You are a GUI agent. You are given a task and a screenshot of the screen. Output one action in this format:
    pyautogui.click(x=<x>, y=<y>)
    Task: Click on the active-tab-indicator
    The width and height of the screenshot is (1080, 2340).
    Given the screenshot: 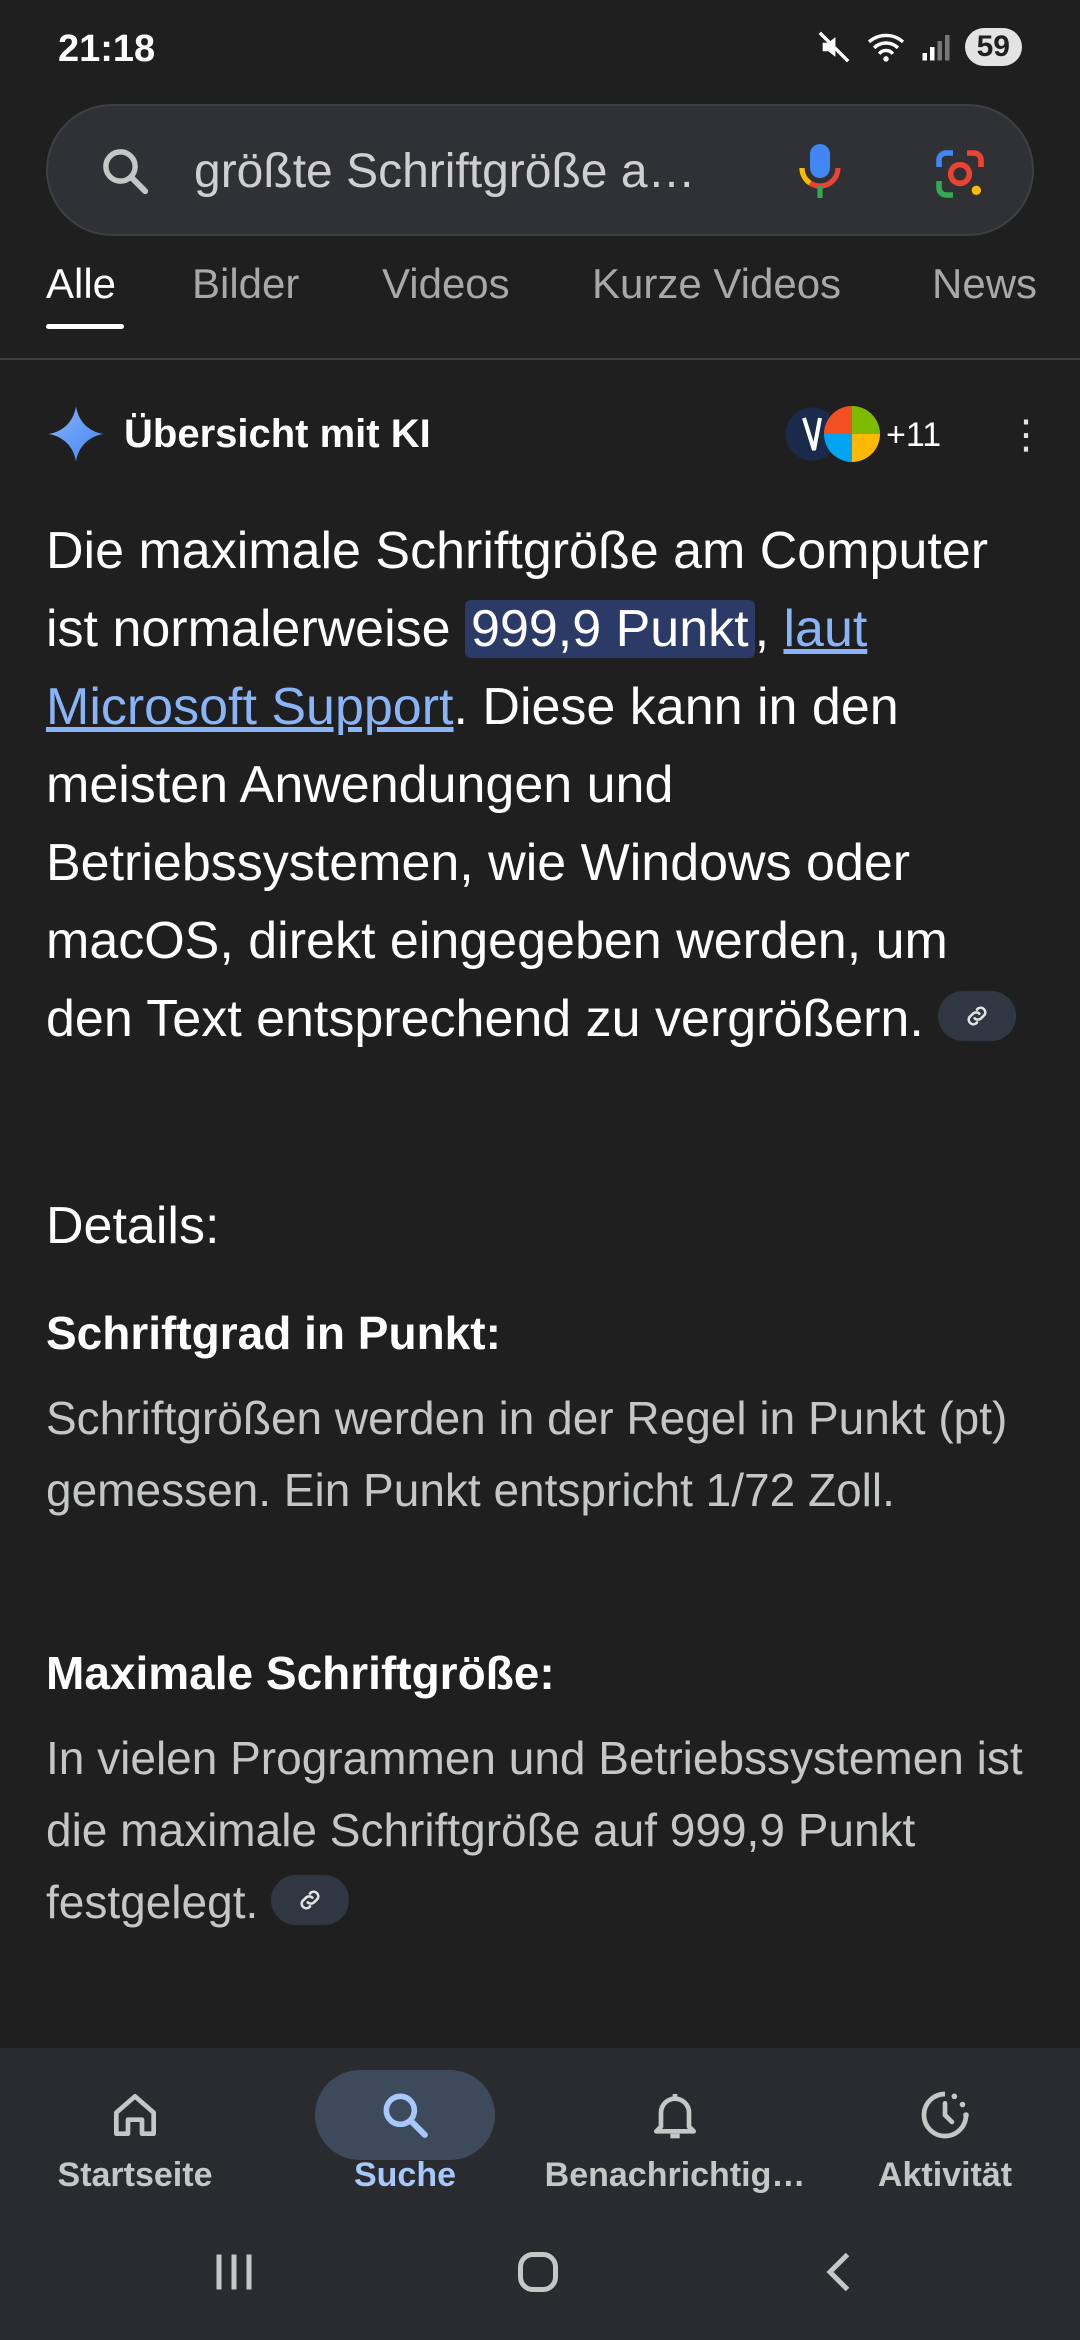 What is the action you would take?
    pyautogui.click(x=85, y=326)
    